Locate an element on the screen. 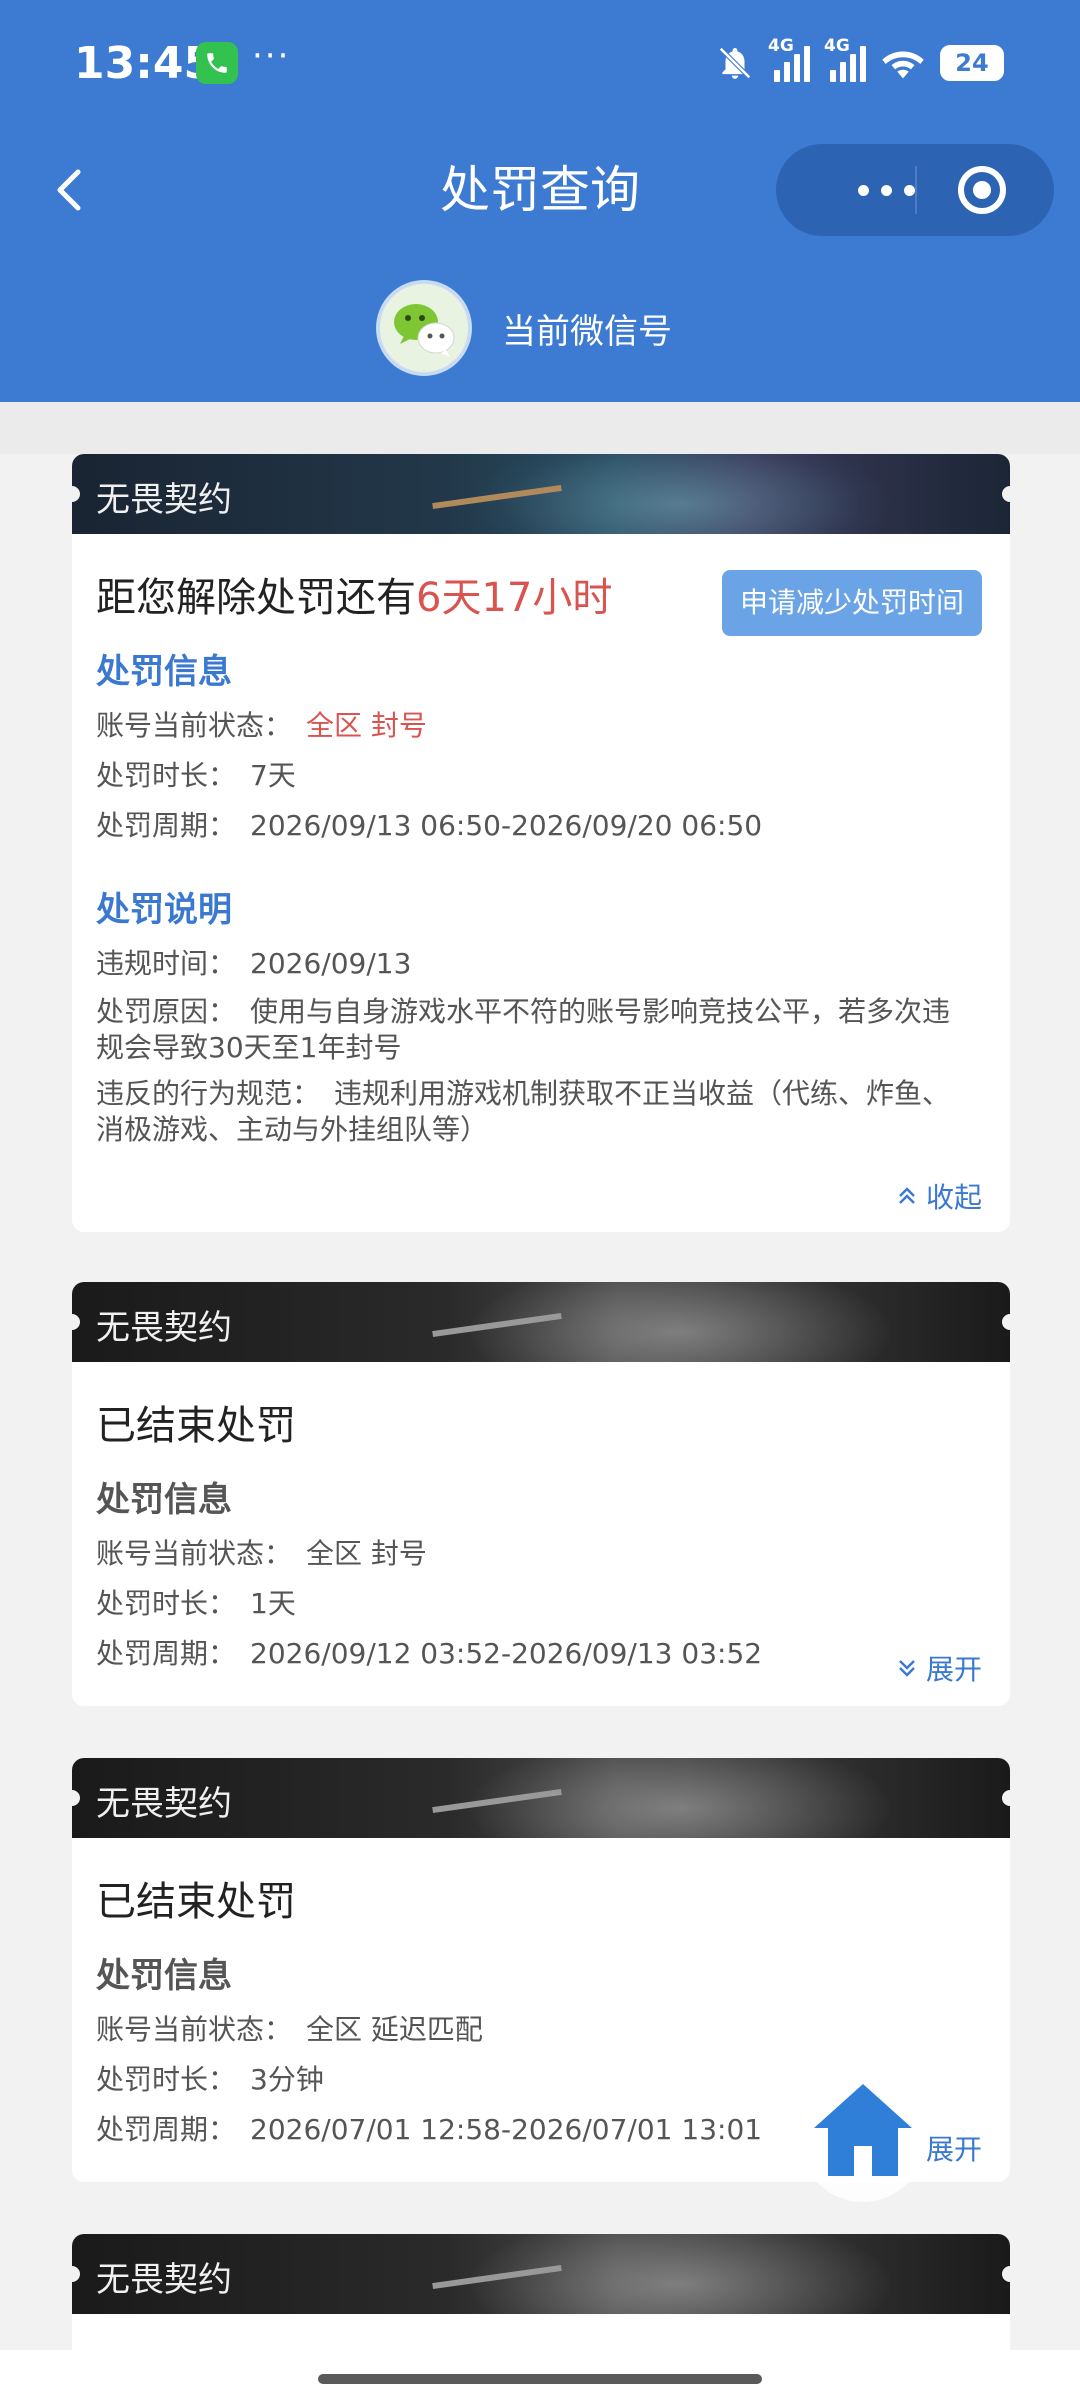  collapse-toggle: 收起 is located at coordinates (939, 1196).